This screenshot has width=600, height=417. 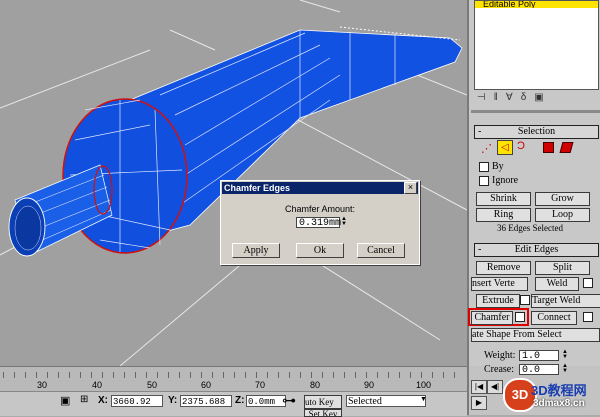 I want to click on extrude-button: Extrude, so click(x=498, y=301).